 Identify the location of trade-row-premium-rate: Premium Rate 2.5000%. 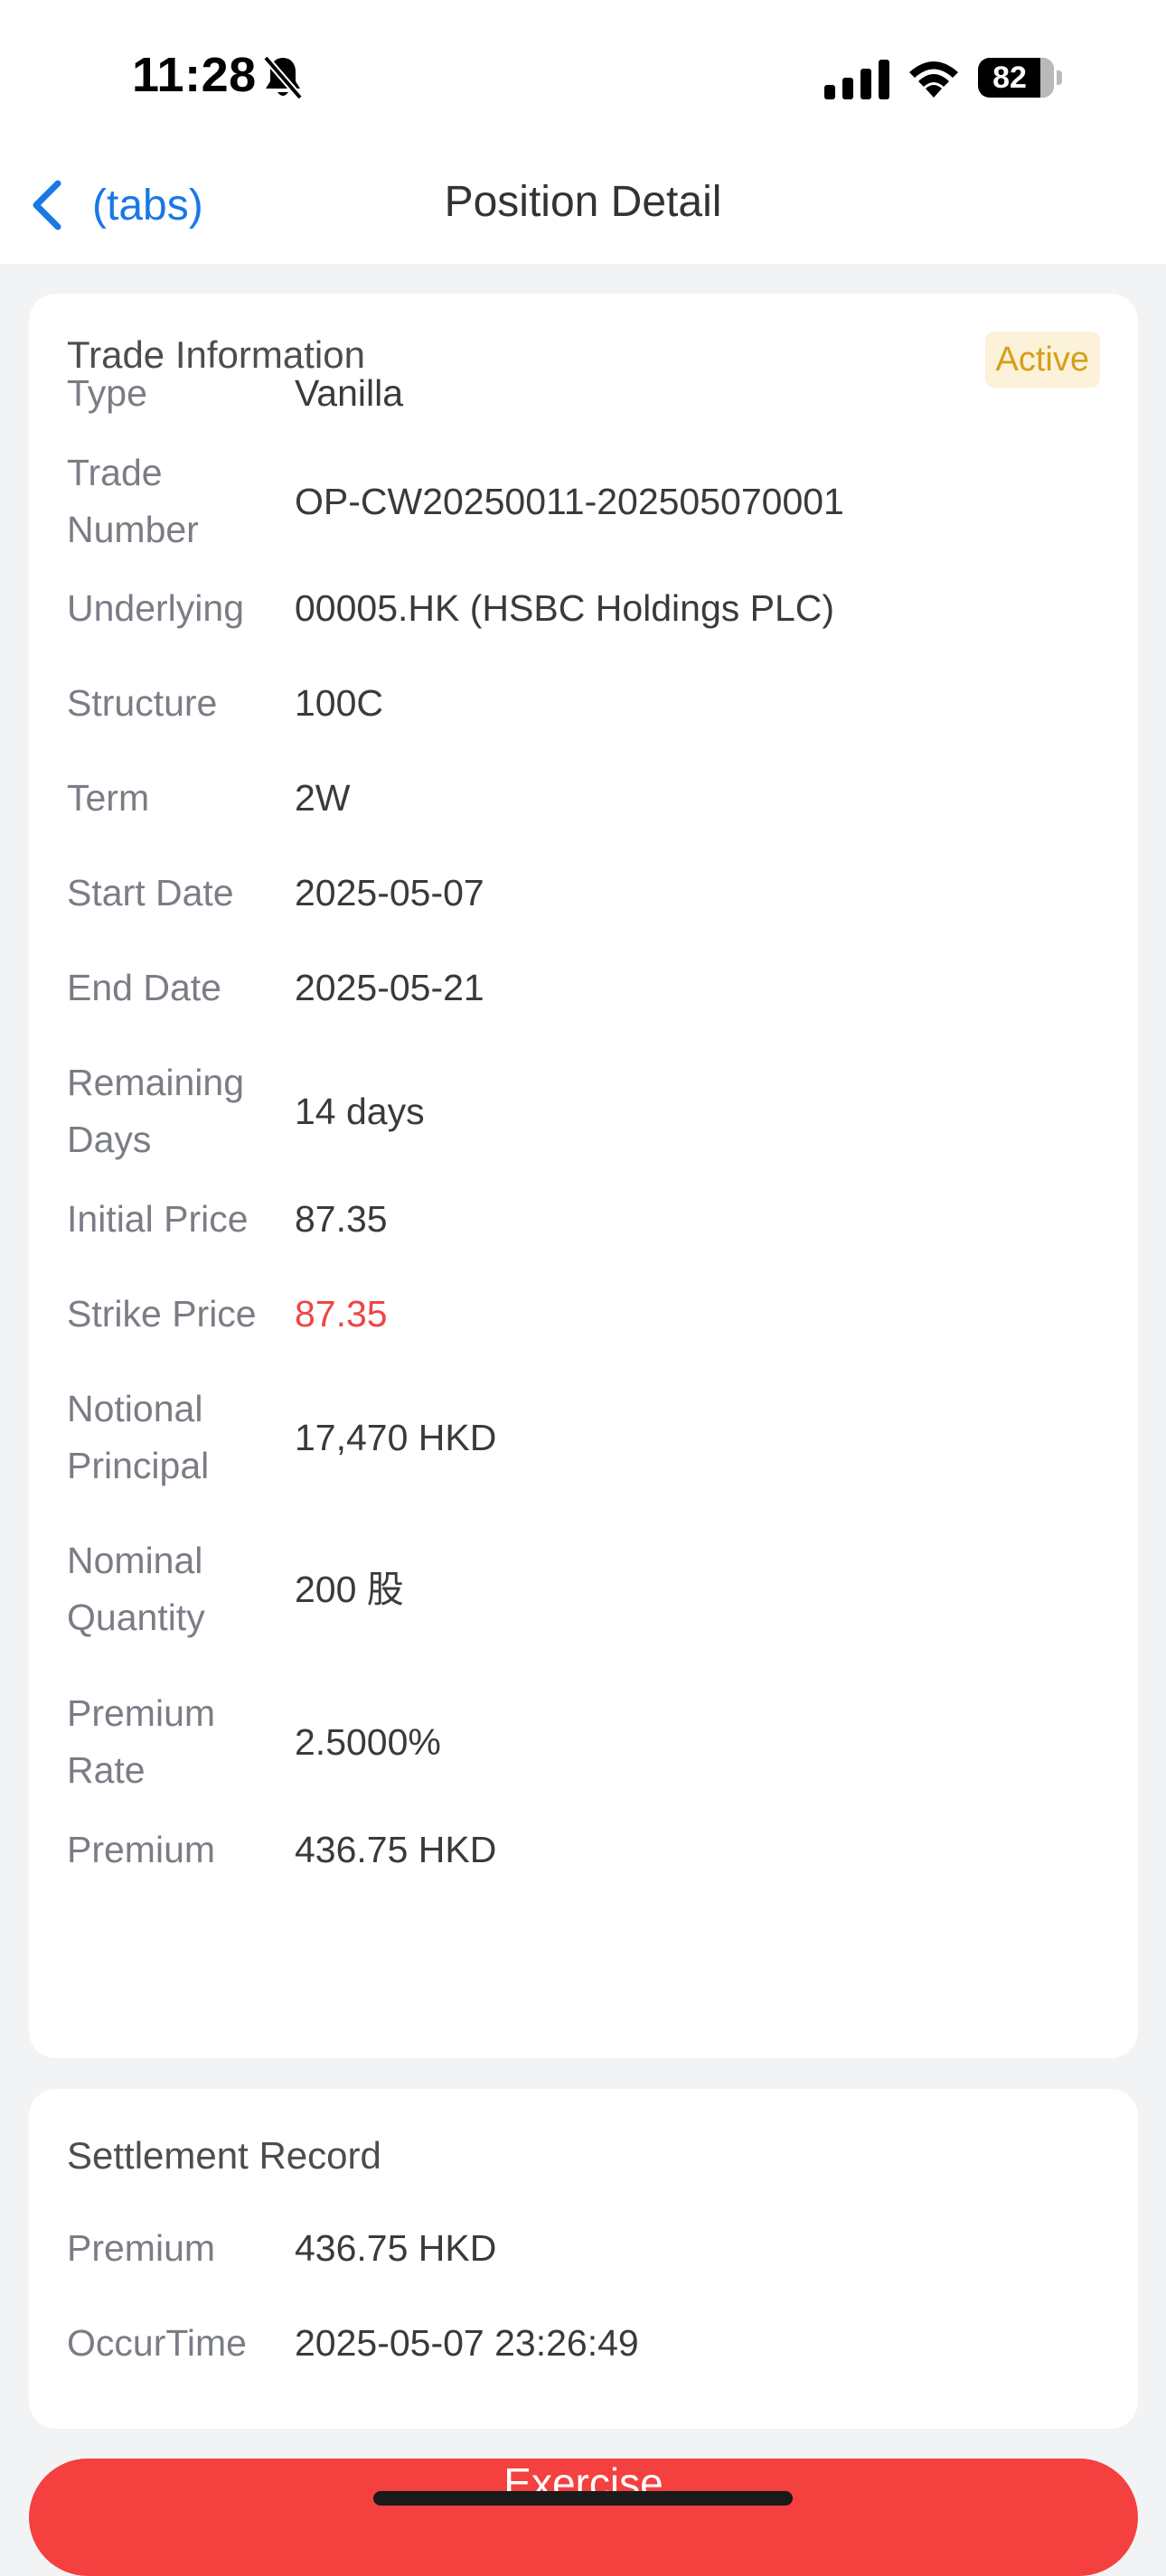
(586, 1742).